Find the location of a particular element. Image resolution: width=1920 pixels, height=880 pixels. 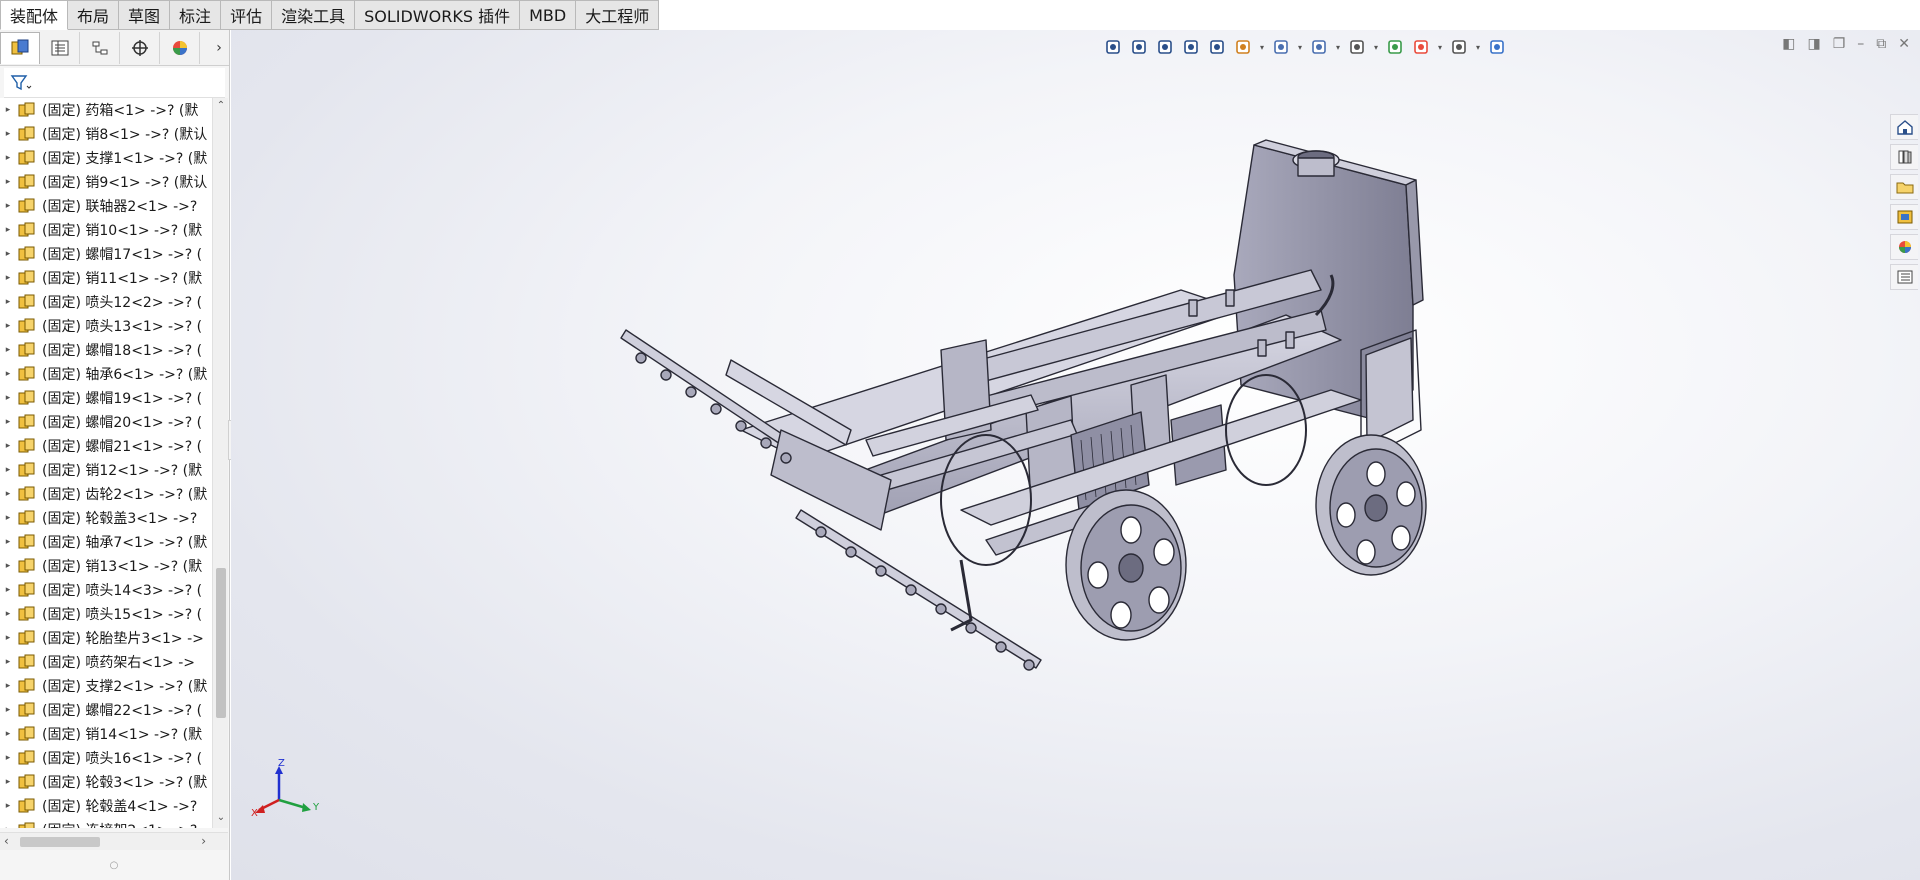

featuremanager-tab is located at coordinates (20, 47).